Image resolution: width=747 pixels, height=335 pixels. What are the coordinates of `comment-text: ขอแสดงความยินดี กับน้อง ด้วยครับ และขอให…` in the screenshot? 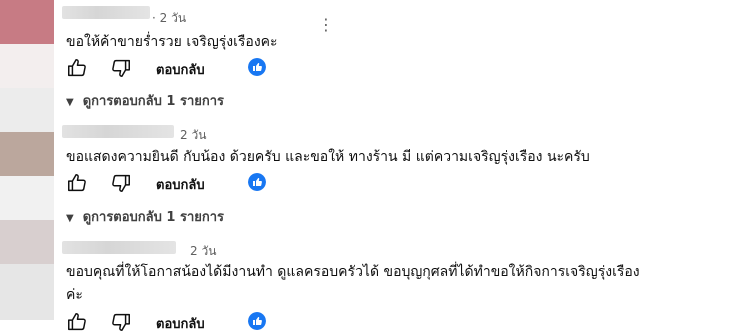 It's located at (328, 157).